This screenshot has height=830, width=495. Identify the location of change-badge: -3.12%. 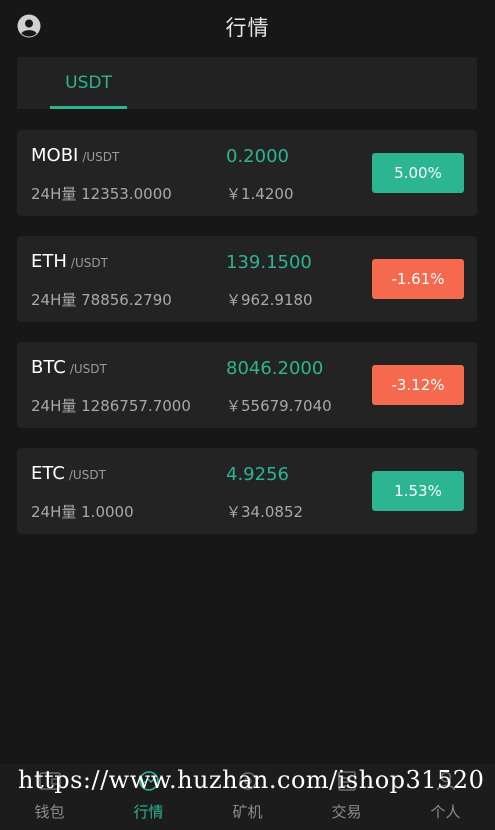
(418, 385).